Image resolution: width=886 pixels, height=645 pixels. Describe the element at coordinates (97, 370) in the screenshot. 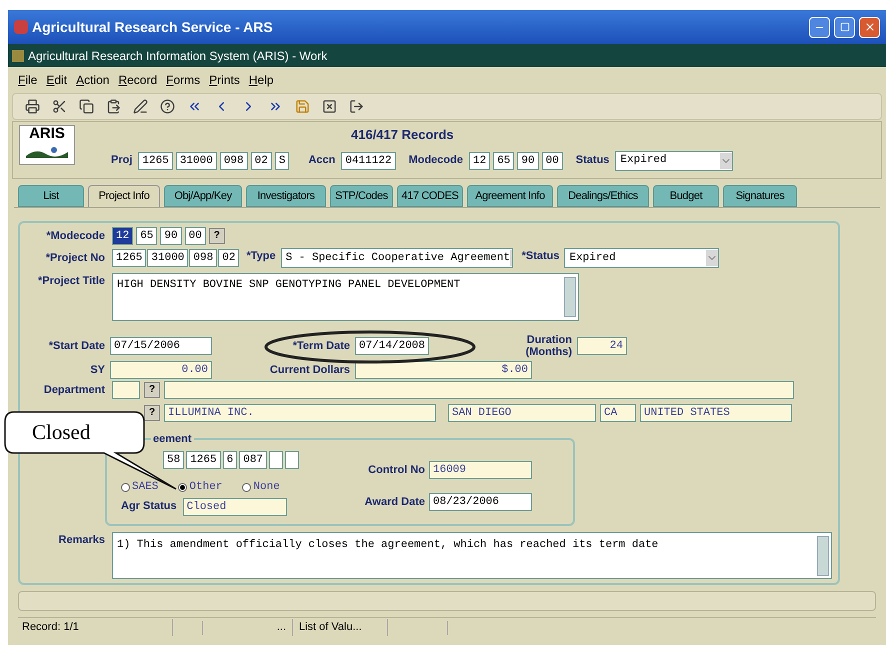

I see `field-label: SY` at that location.